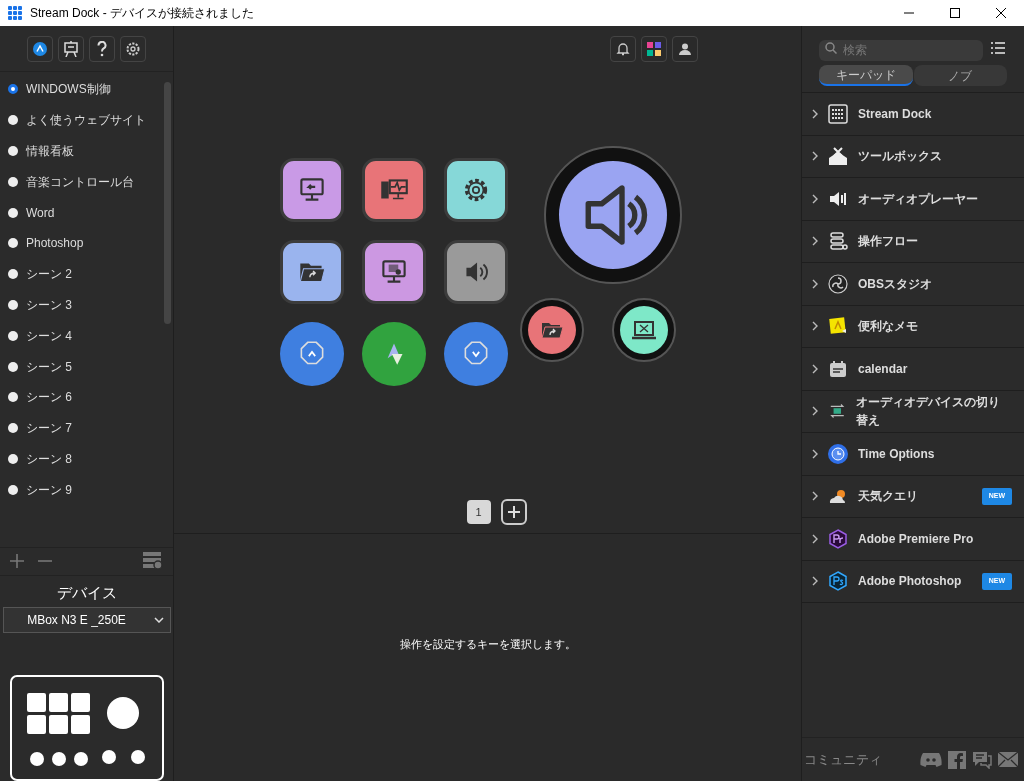 Image resolution: width=1024 pixels, height=781 pixels. I want to click on settings-icon, so click(133, 48).